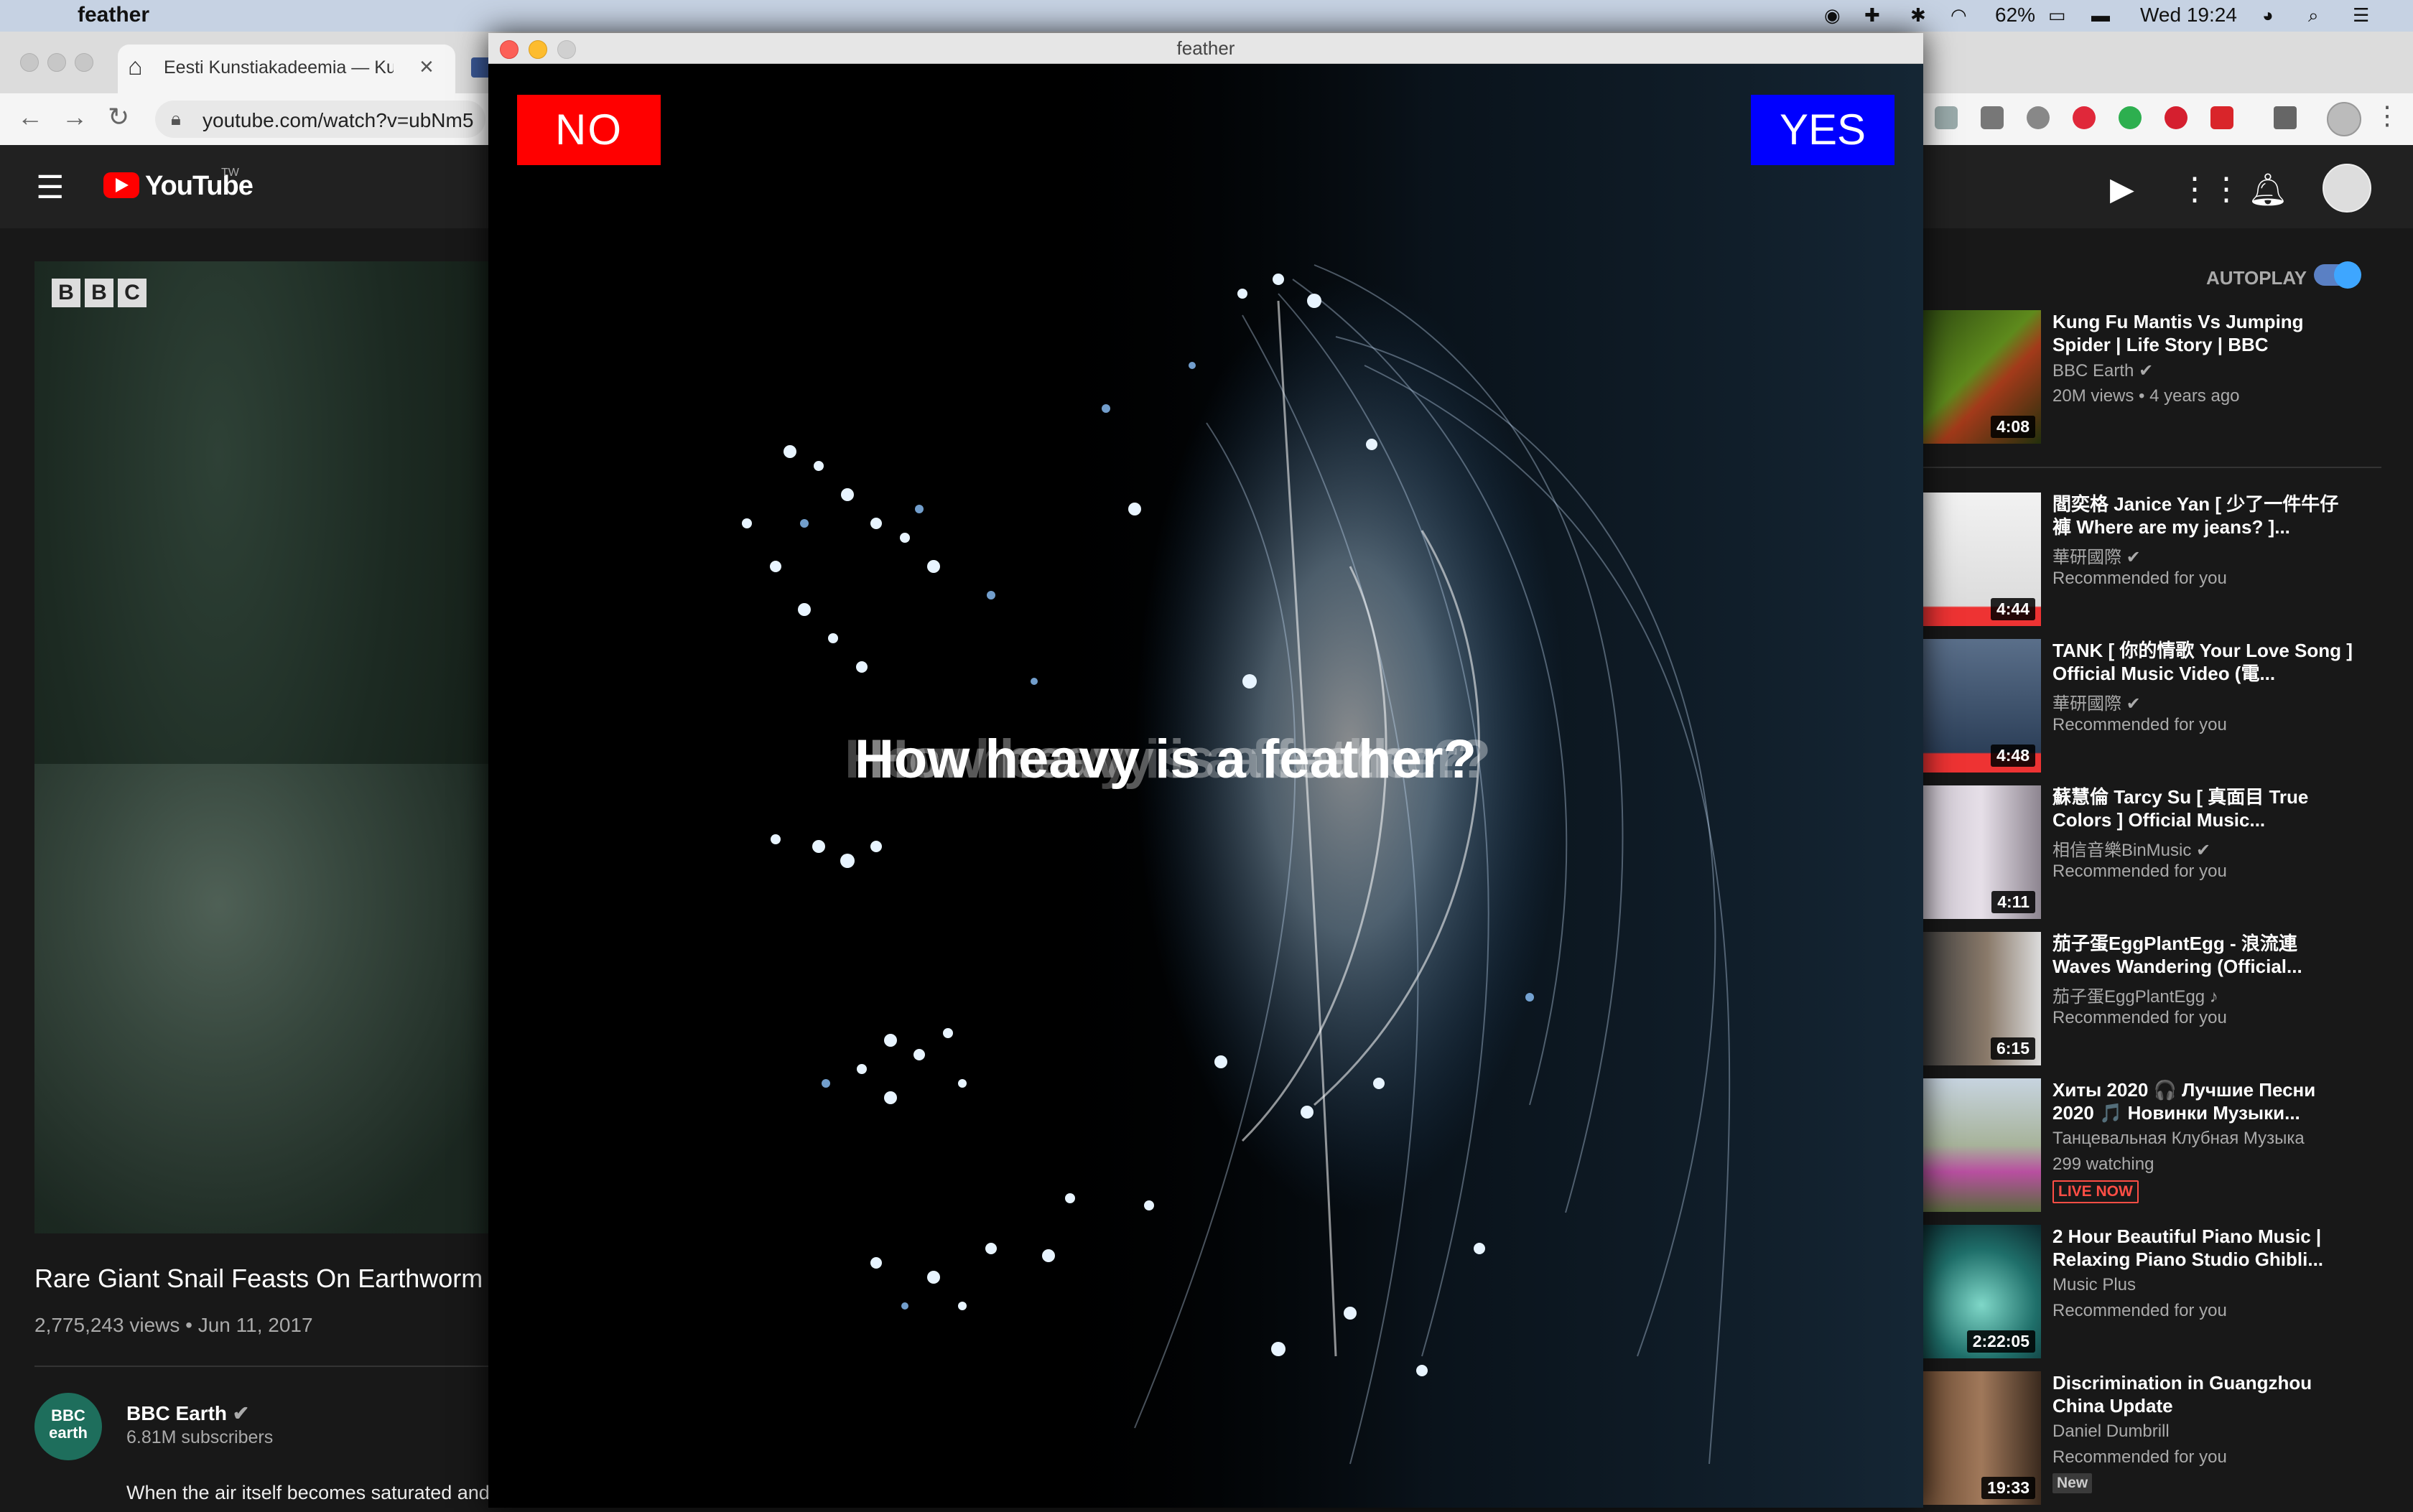 This screenshot has height=1512, width=2413. I want to click on input-flag-icon: ▬, so click(2100, 15).